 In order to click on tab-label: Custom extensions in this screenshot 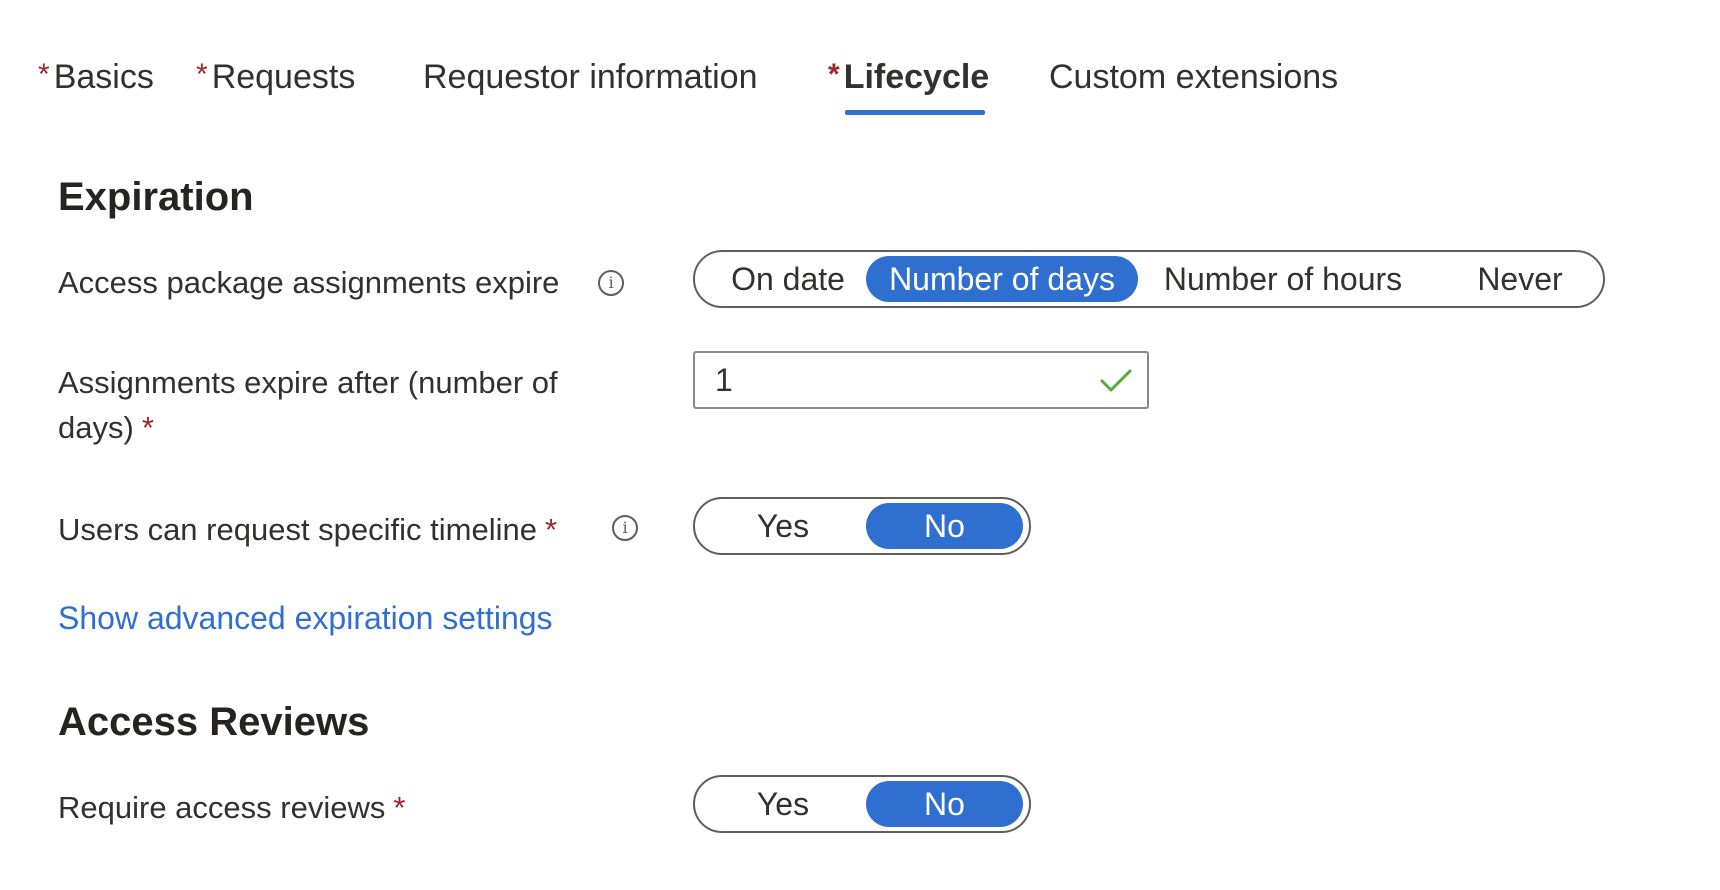, I will do `click(1194, 77)`.